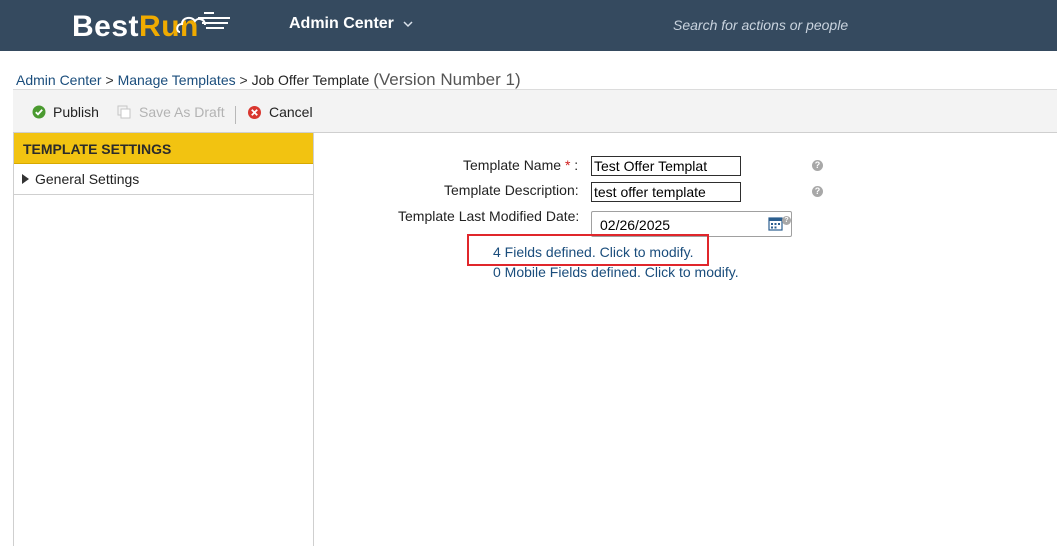 This screenshot has height=546, width=1057. What do you see at coordinates (666, 166) in the screenshot?
I see `template-name-field` at bounding box center [666, 166].